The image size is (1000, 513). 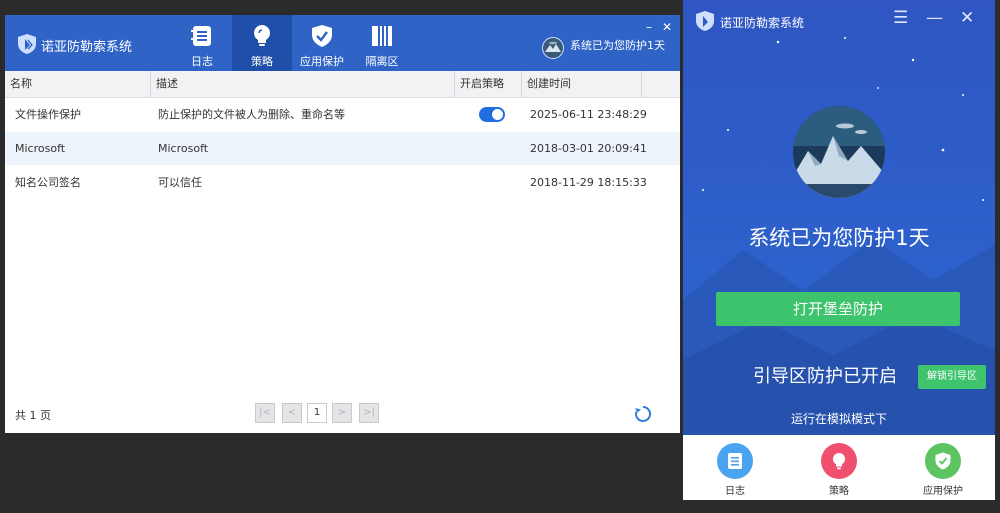 I want to click on header-bar: 诺亚防勒索系统 日志 策略 应用保护 隔离区 系统已为您防护1天 – ✕, so click(x=342, y=43).